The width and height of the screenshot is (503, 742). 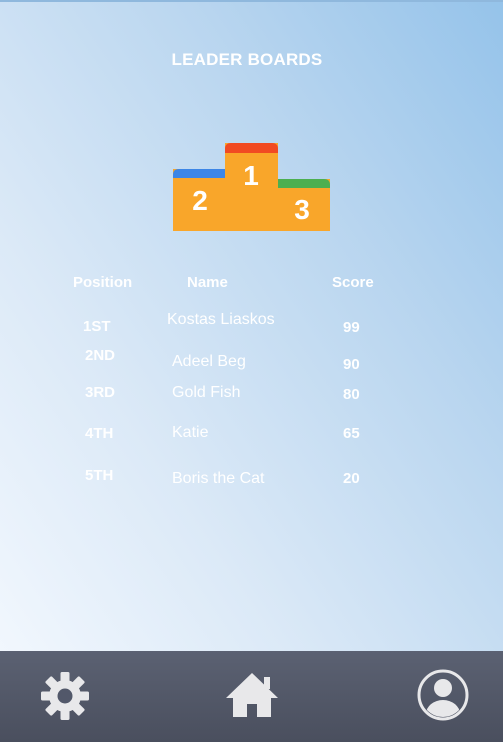 I want to click on home-icon, so click(x=252, y=695).